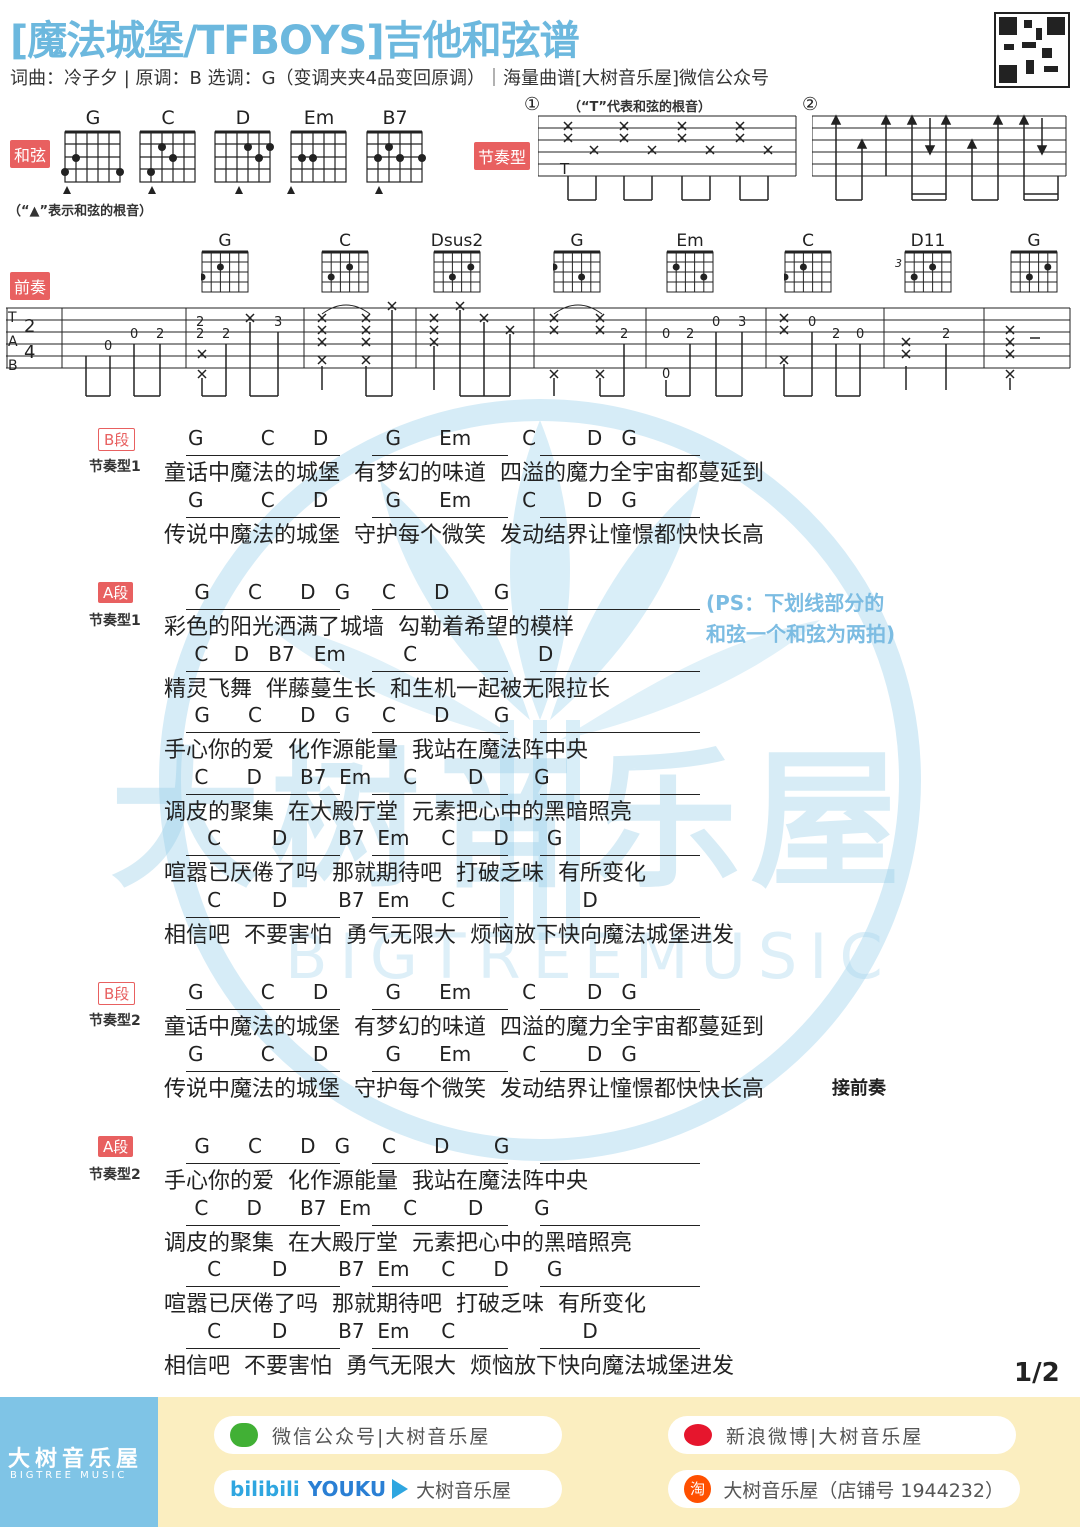 Image resolution: width=1080 pixels, height=1527 pixels. Describe the element at coordinates (859, 1088) in the screenshot. I see `section-suffix: 接前奏` at that location.